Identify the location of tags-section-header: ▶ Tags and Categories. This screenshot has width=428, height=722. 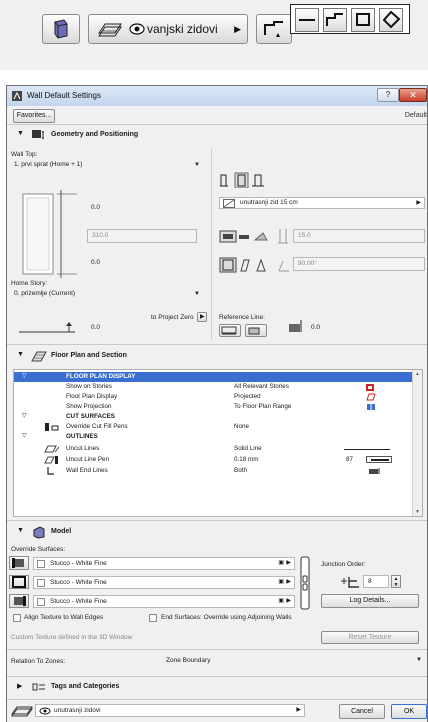
(217, 687).